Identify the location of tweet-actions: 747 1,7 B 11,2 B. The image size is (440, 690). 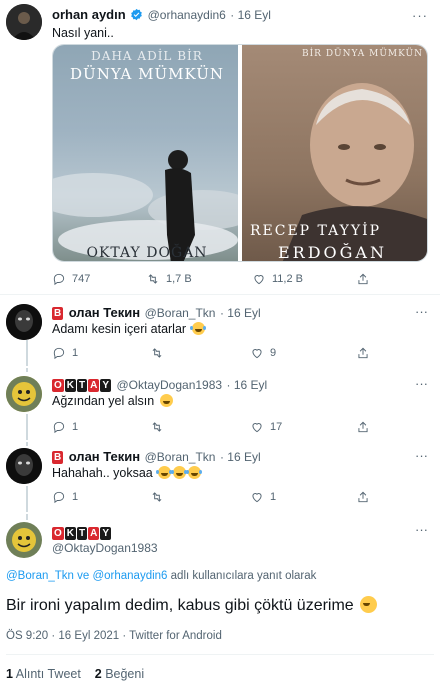
(220, 279).